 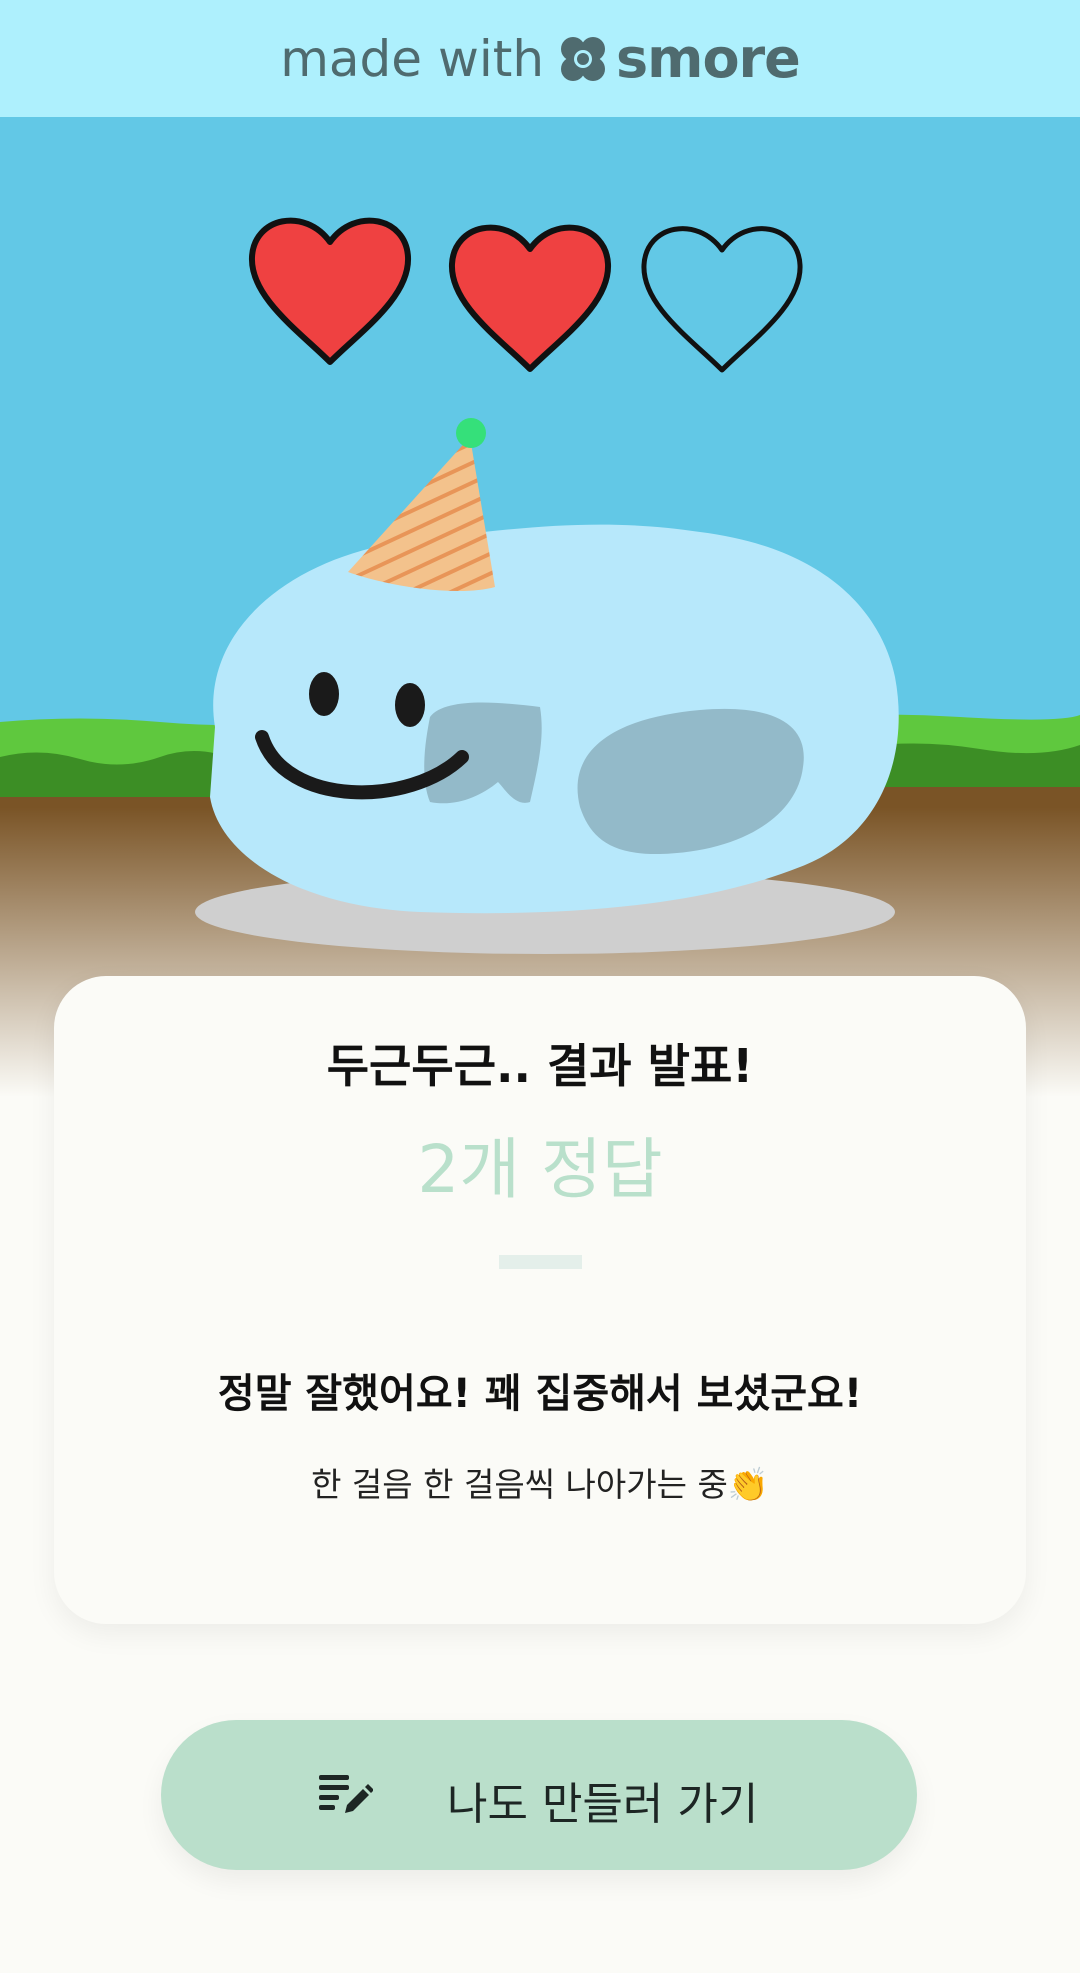 What do you see at coordinates (554, 719) in the screenshot?
I see `slime-mascot` at bounding box center [554, 719].